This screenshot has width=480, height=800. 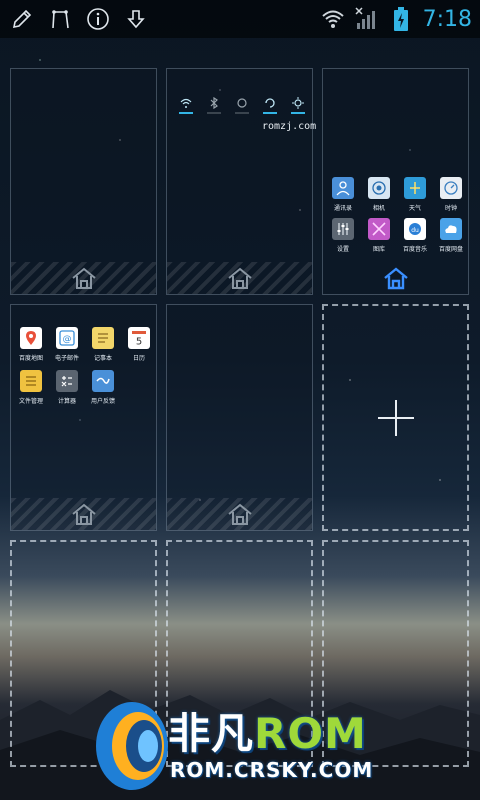 What do you see at coordinates (272, 770) in the screenshot?
I see `logo-url-text: ROM.CRSKY.COM` at bounding box center [272, 770].